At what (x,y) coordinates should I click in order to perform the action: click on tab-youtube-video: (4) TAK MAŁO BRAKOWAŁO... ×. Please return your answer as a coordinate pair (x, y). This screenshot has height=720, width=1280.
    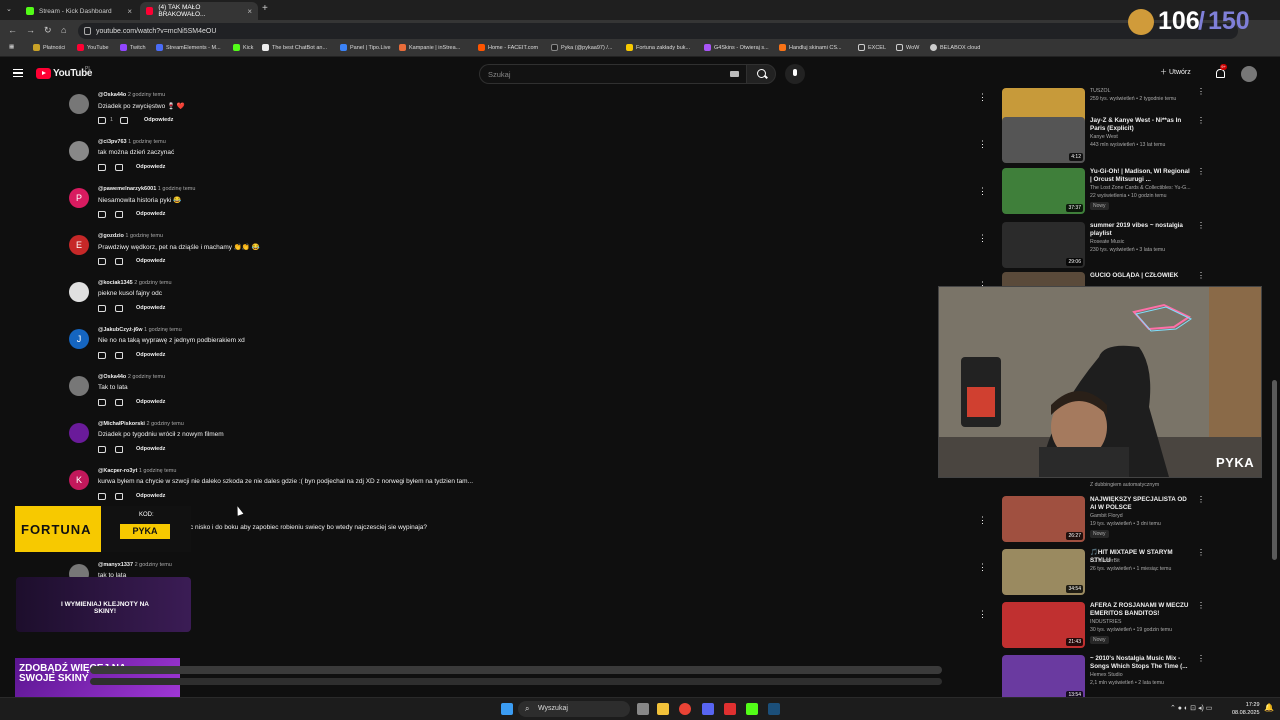
    Looking at the image, I should click on (199, 11).